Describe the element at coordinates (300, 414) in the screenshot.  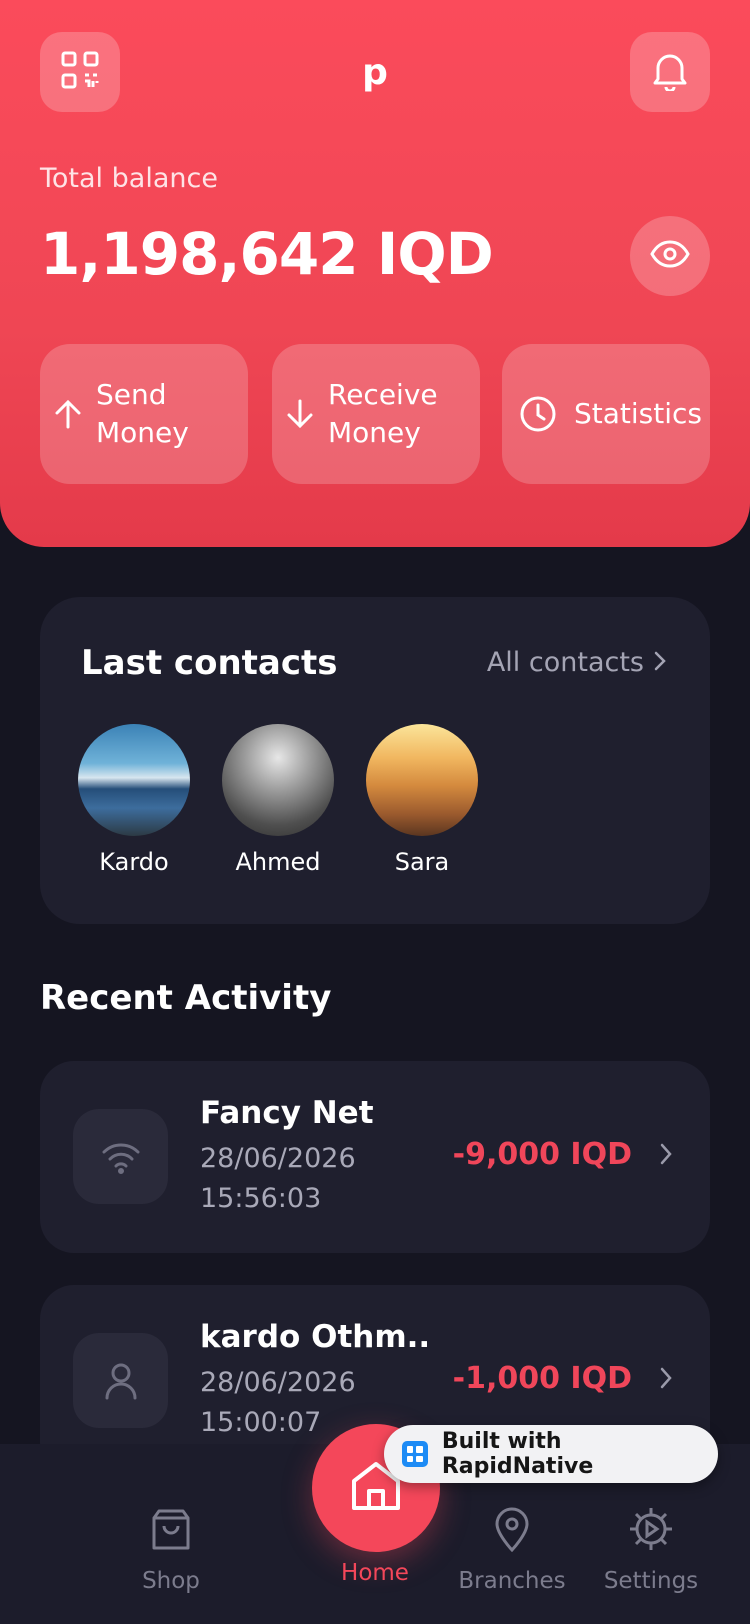
I see `arrow-down-icon` at that location.